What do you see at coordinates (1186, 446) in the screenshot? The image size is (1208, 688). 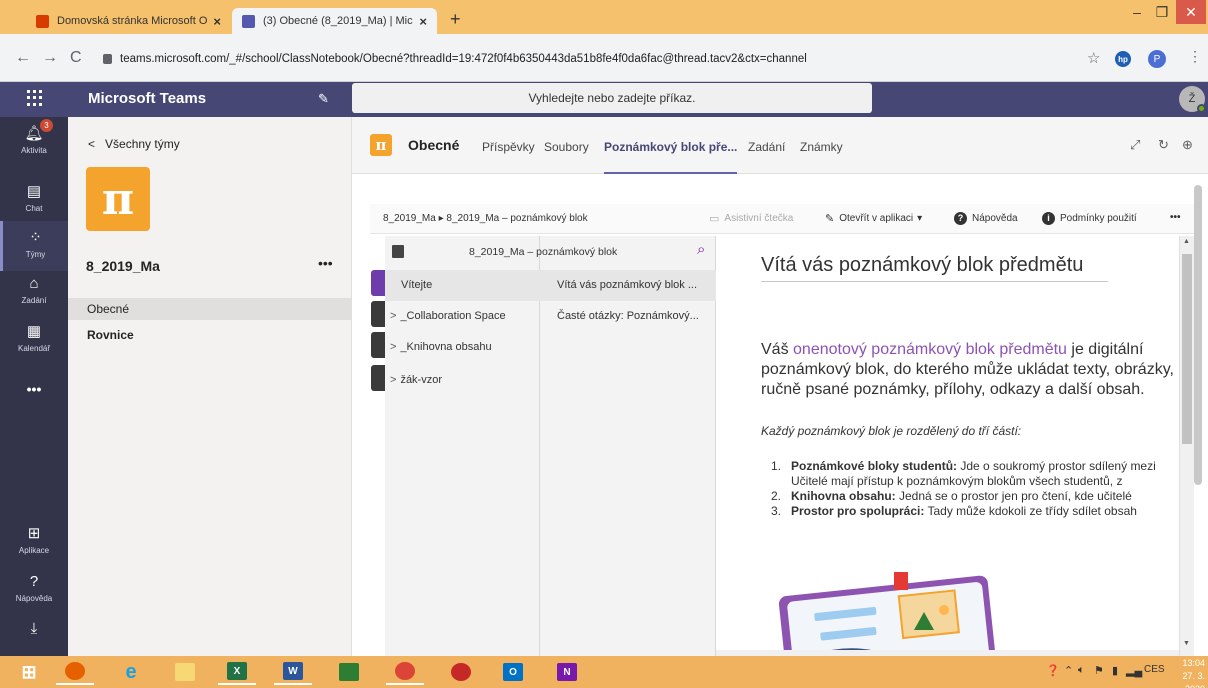 I see `page-scrollbar: ▲ ▼` at bounding box center [1186, 446].